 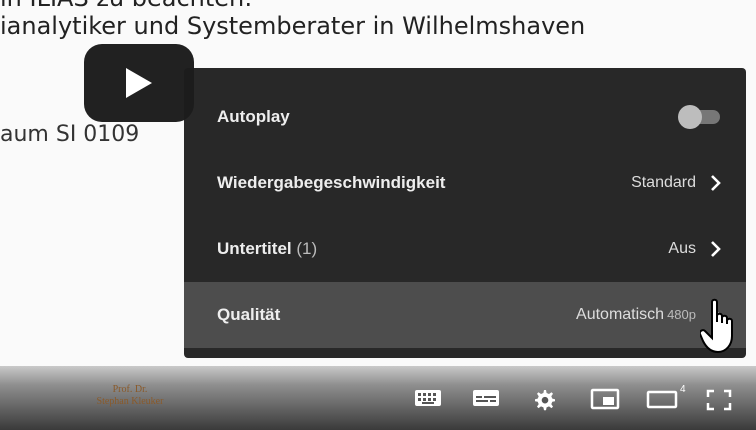 I want to click on menu-item-subtitles: Untertitel (1) Aus, so click(x=465, y=249).